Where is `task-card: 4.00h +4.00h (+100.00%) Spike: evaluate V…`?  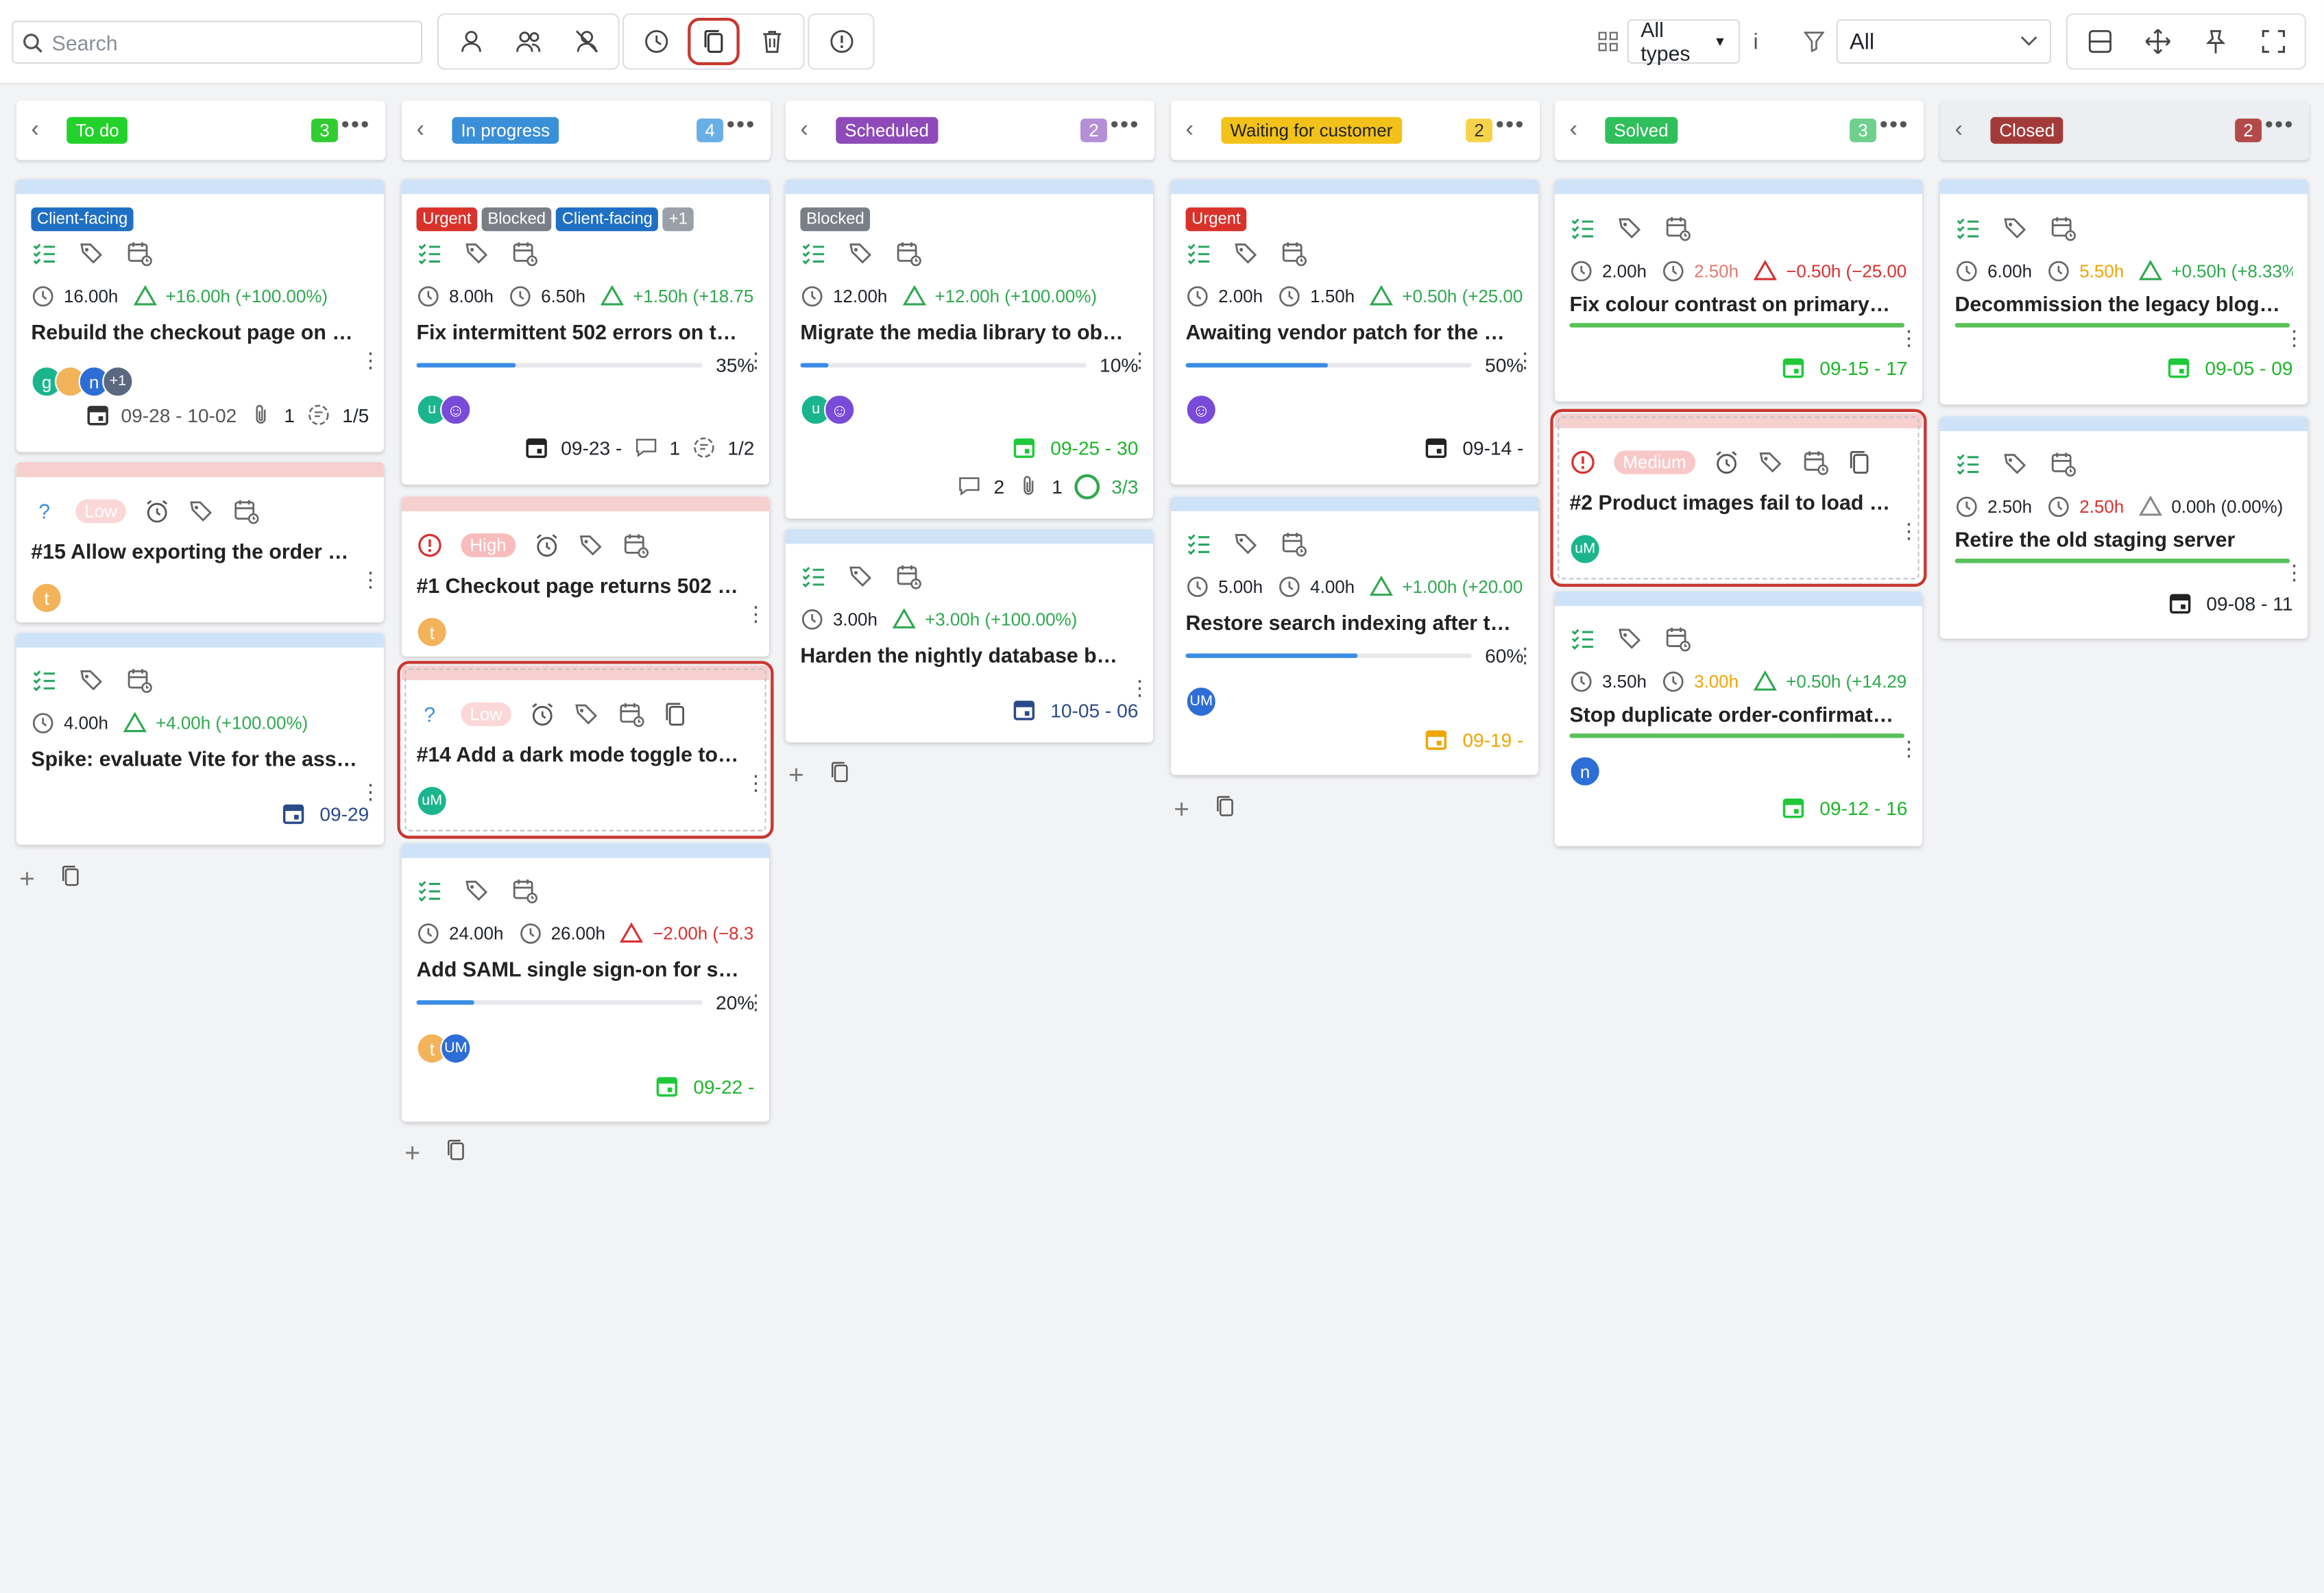 task-card: 4.00h +4.00h (+100.00%) Spike: evaluate V… is located at coordinates (200, 739).